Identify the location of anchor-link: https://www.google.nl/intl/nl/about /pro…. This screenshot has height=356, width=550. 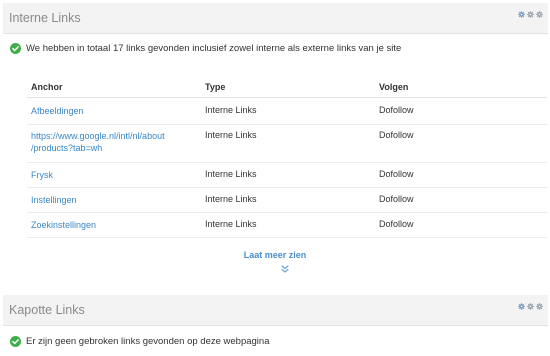
(98, 142).